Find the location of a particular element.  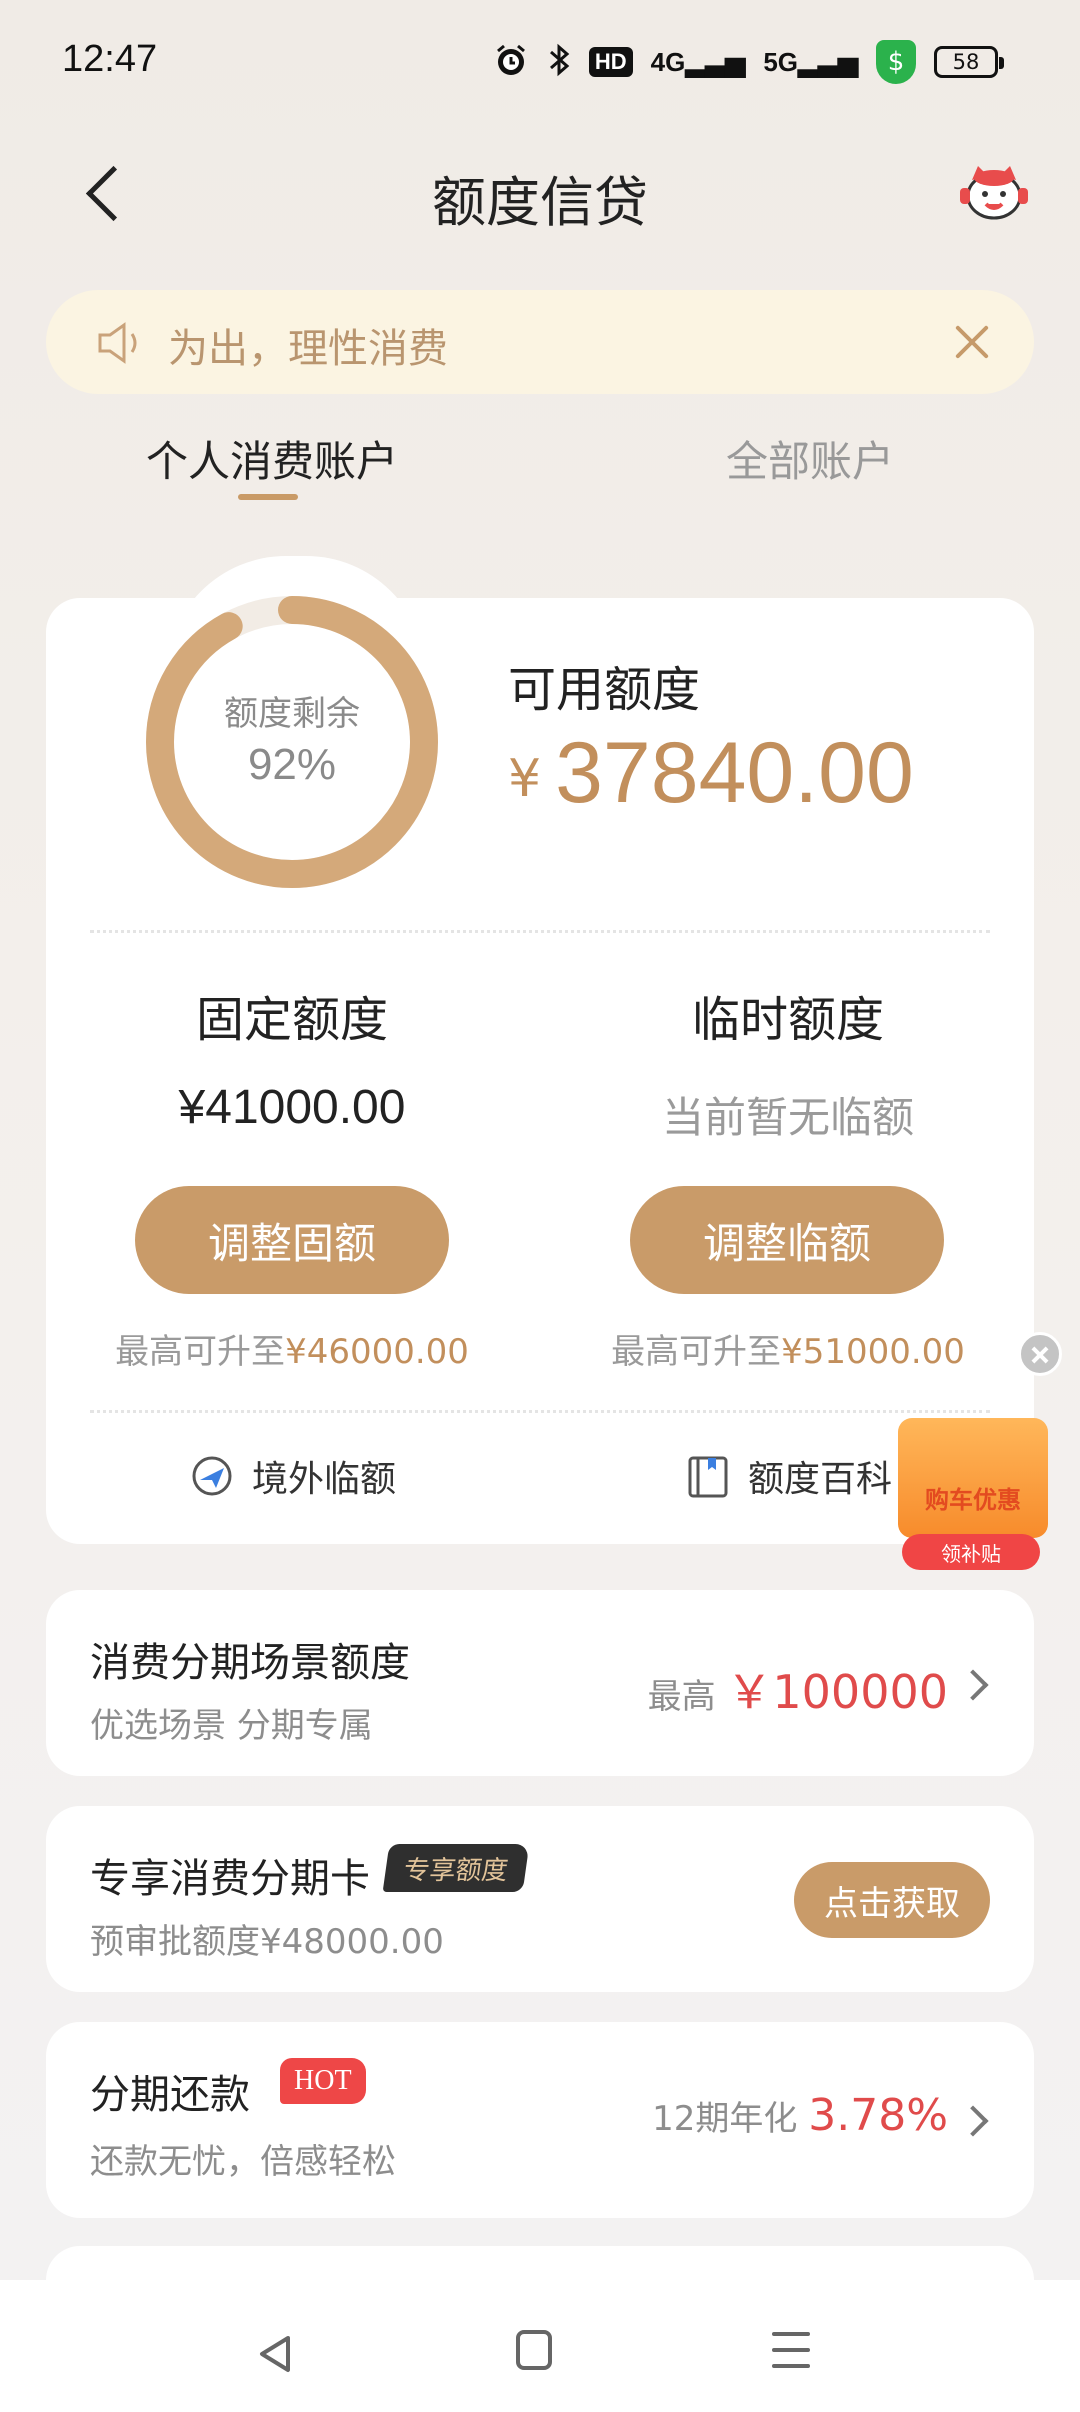

credit-wiki-label: 额度百科 is located at coordinates (820, 1479).